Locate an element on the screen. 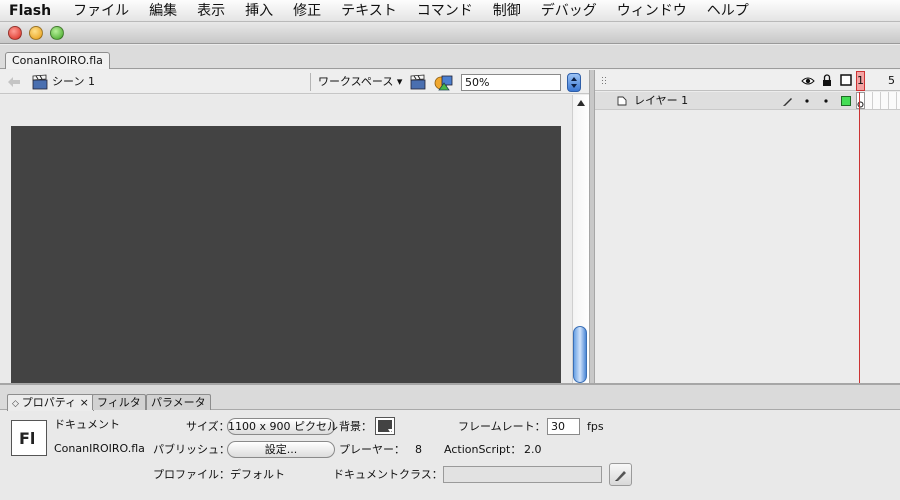  actionscript-value: 2.0 is located at coordinates (533, 449).